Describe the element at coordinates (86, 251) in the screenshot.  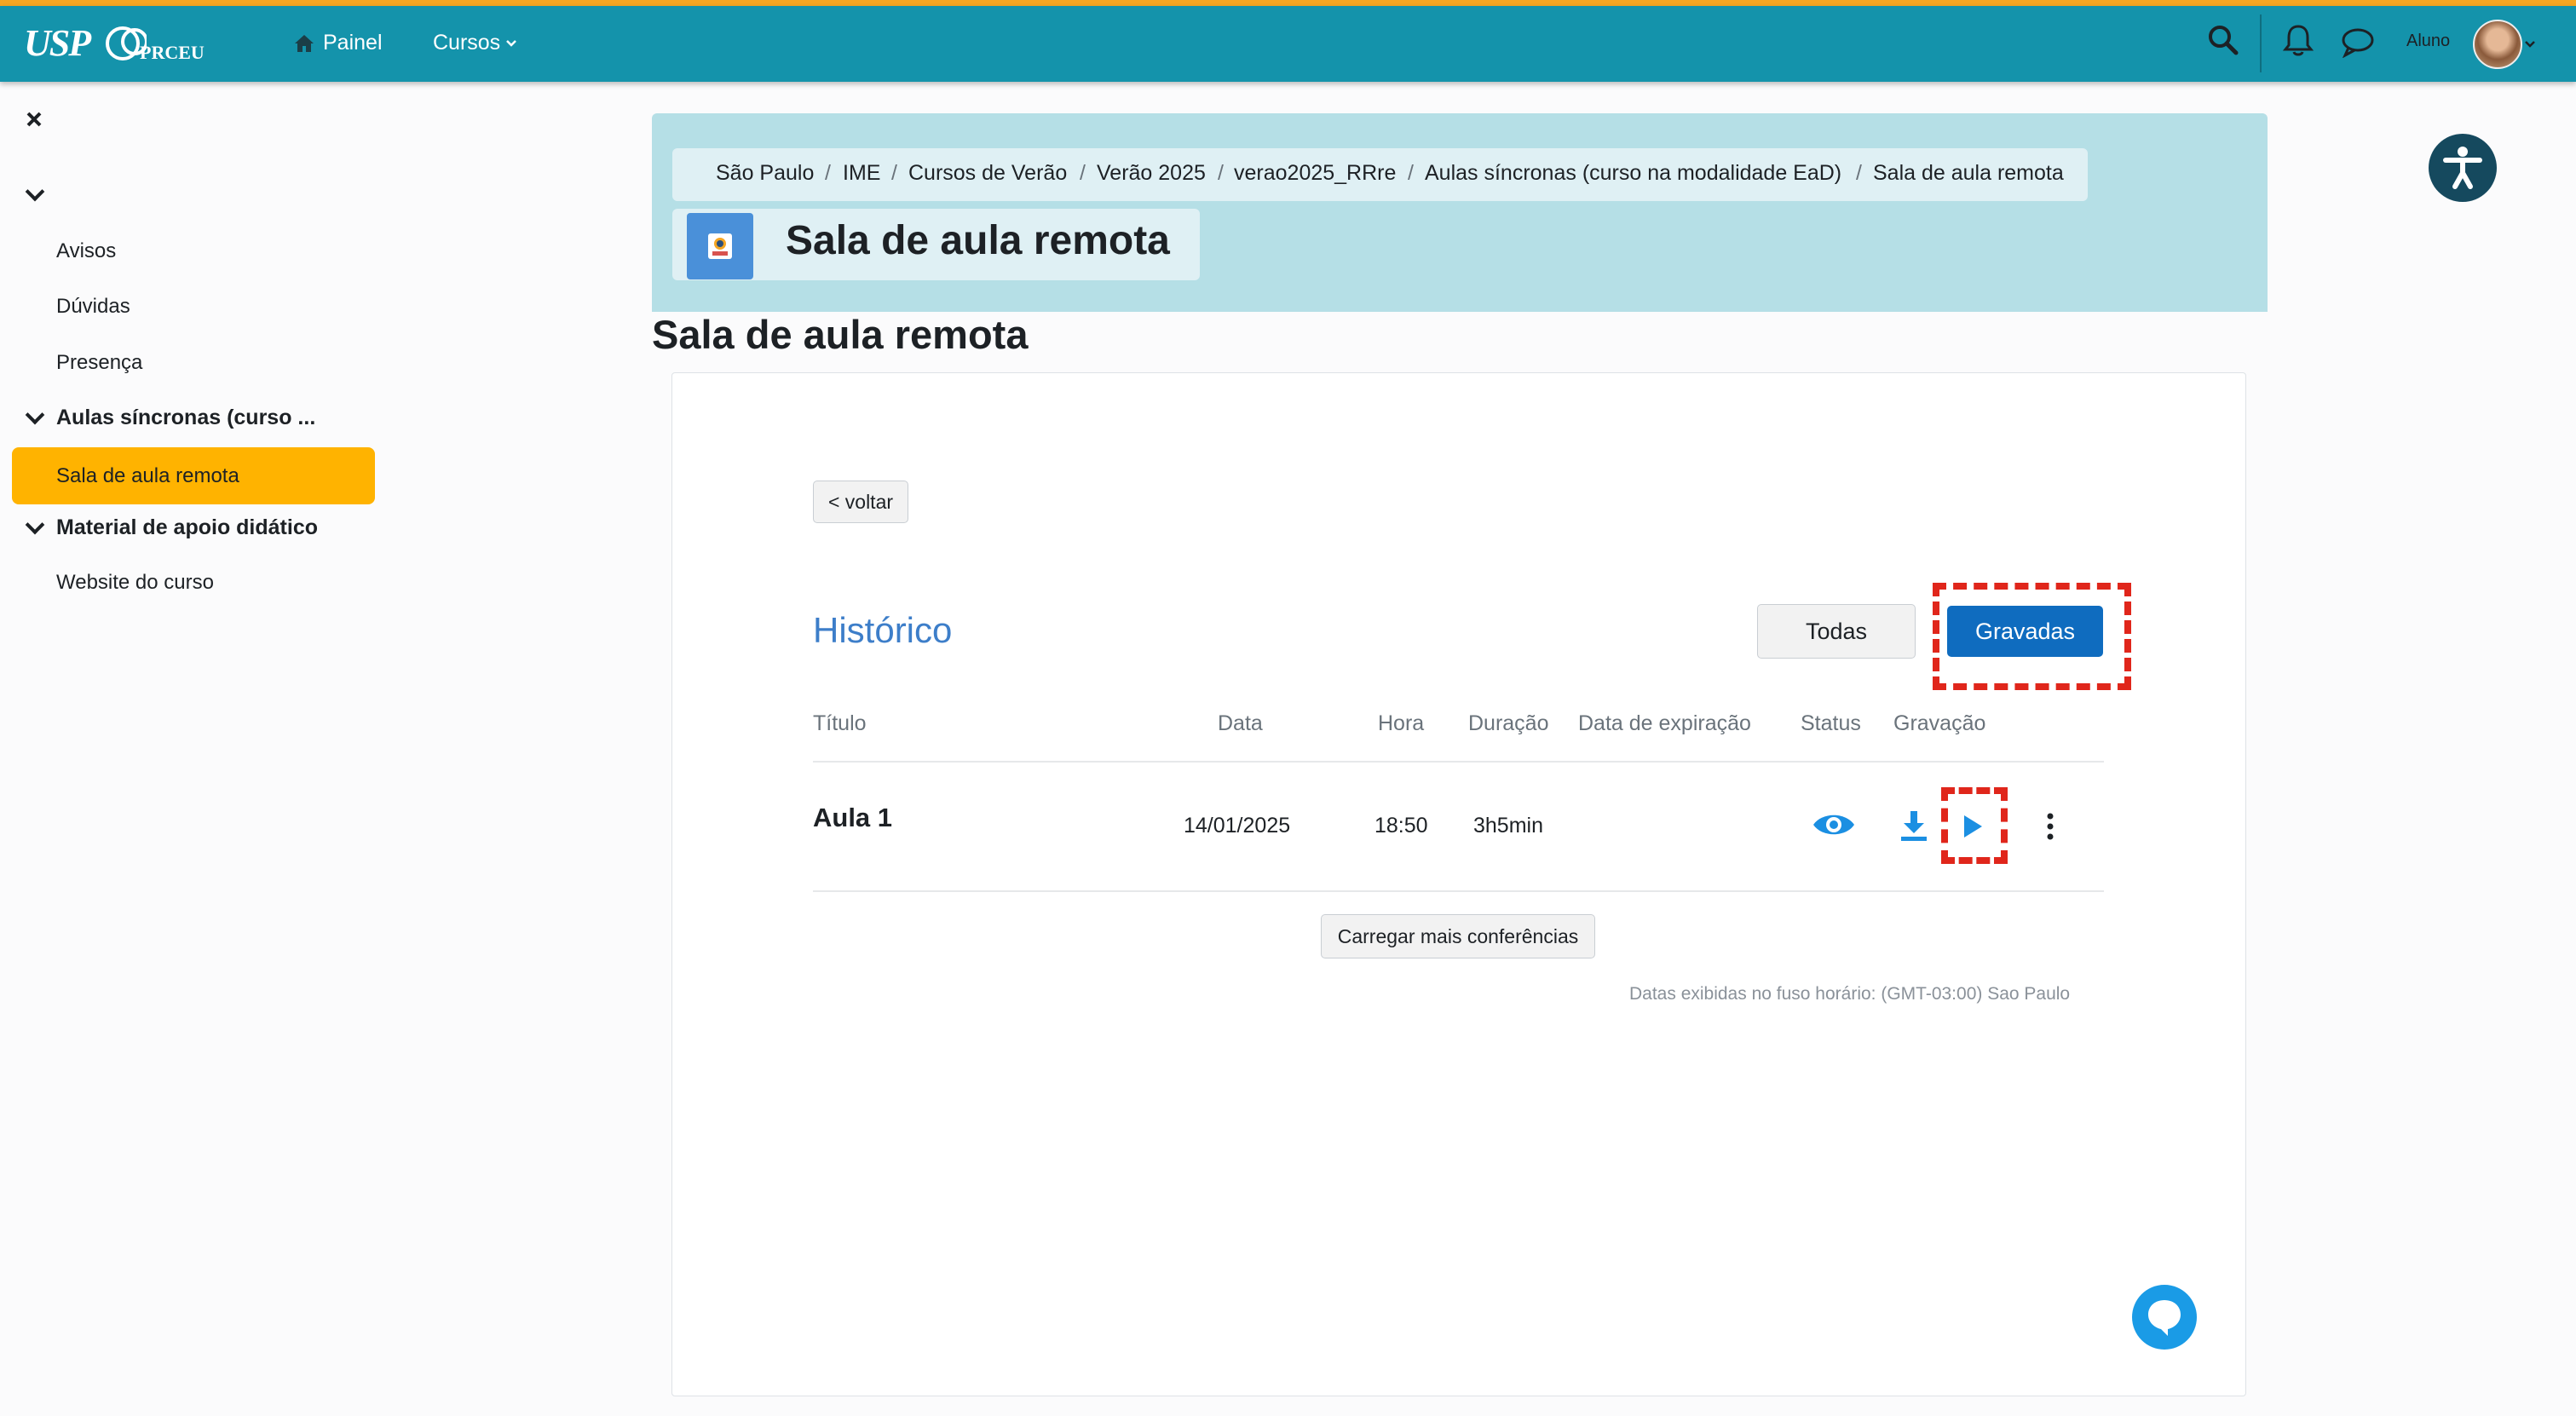
I see `sidebar-item-avisos: Avisos` at that location.